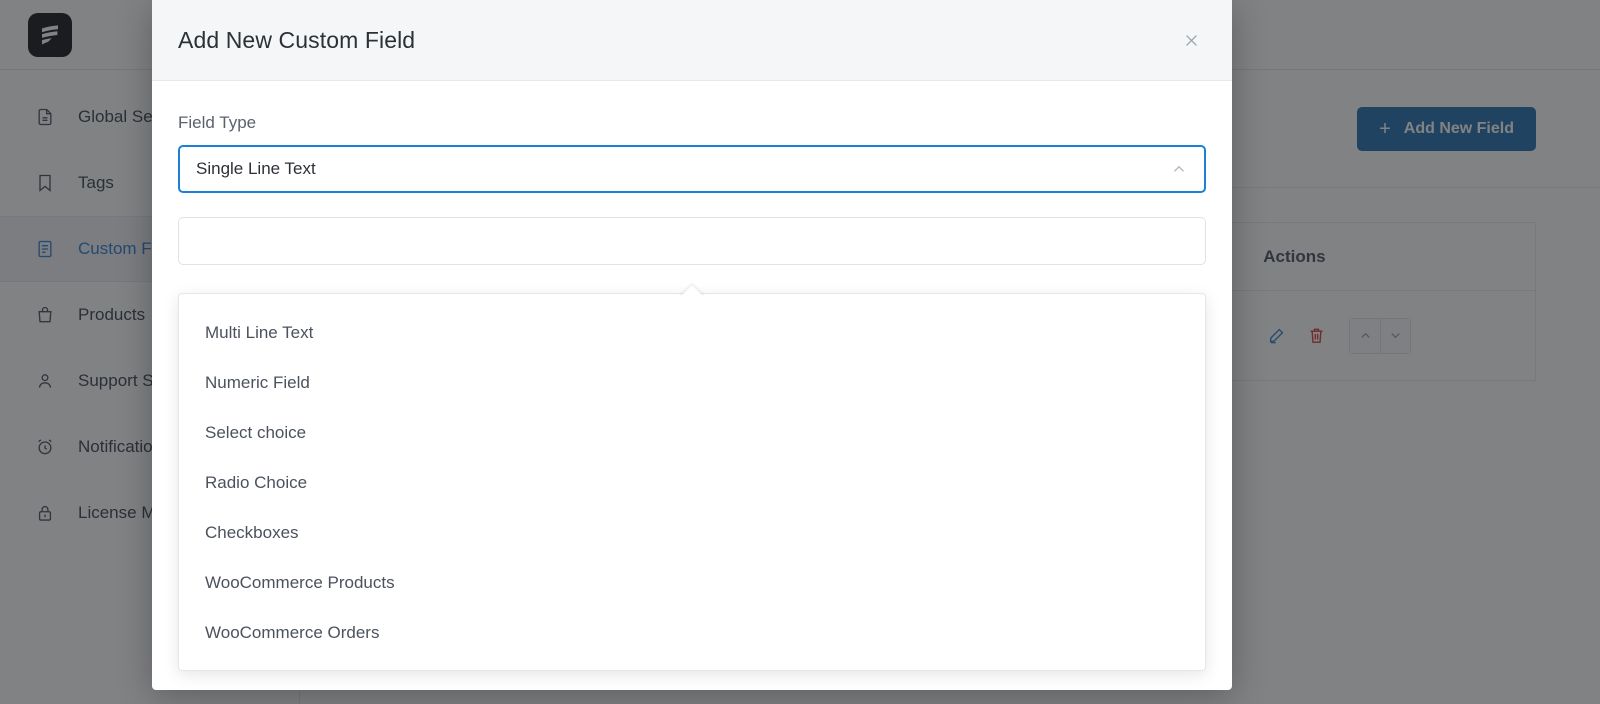 This screenshot has height=704, width=1600. What do you see at coordinates (692, 433) in the screenshot?
I see `dropdown-option-select-choice: Select choice` at bounding box center [692, 433].